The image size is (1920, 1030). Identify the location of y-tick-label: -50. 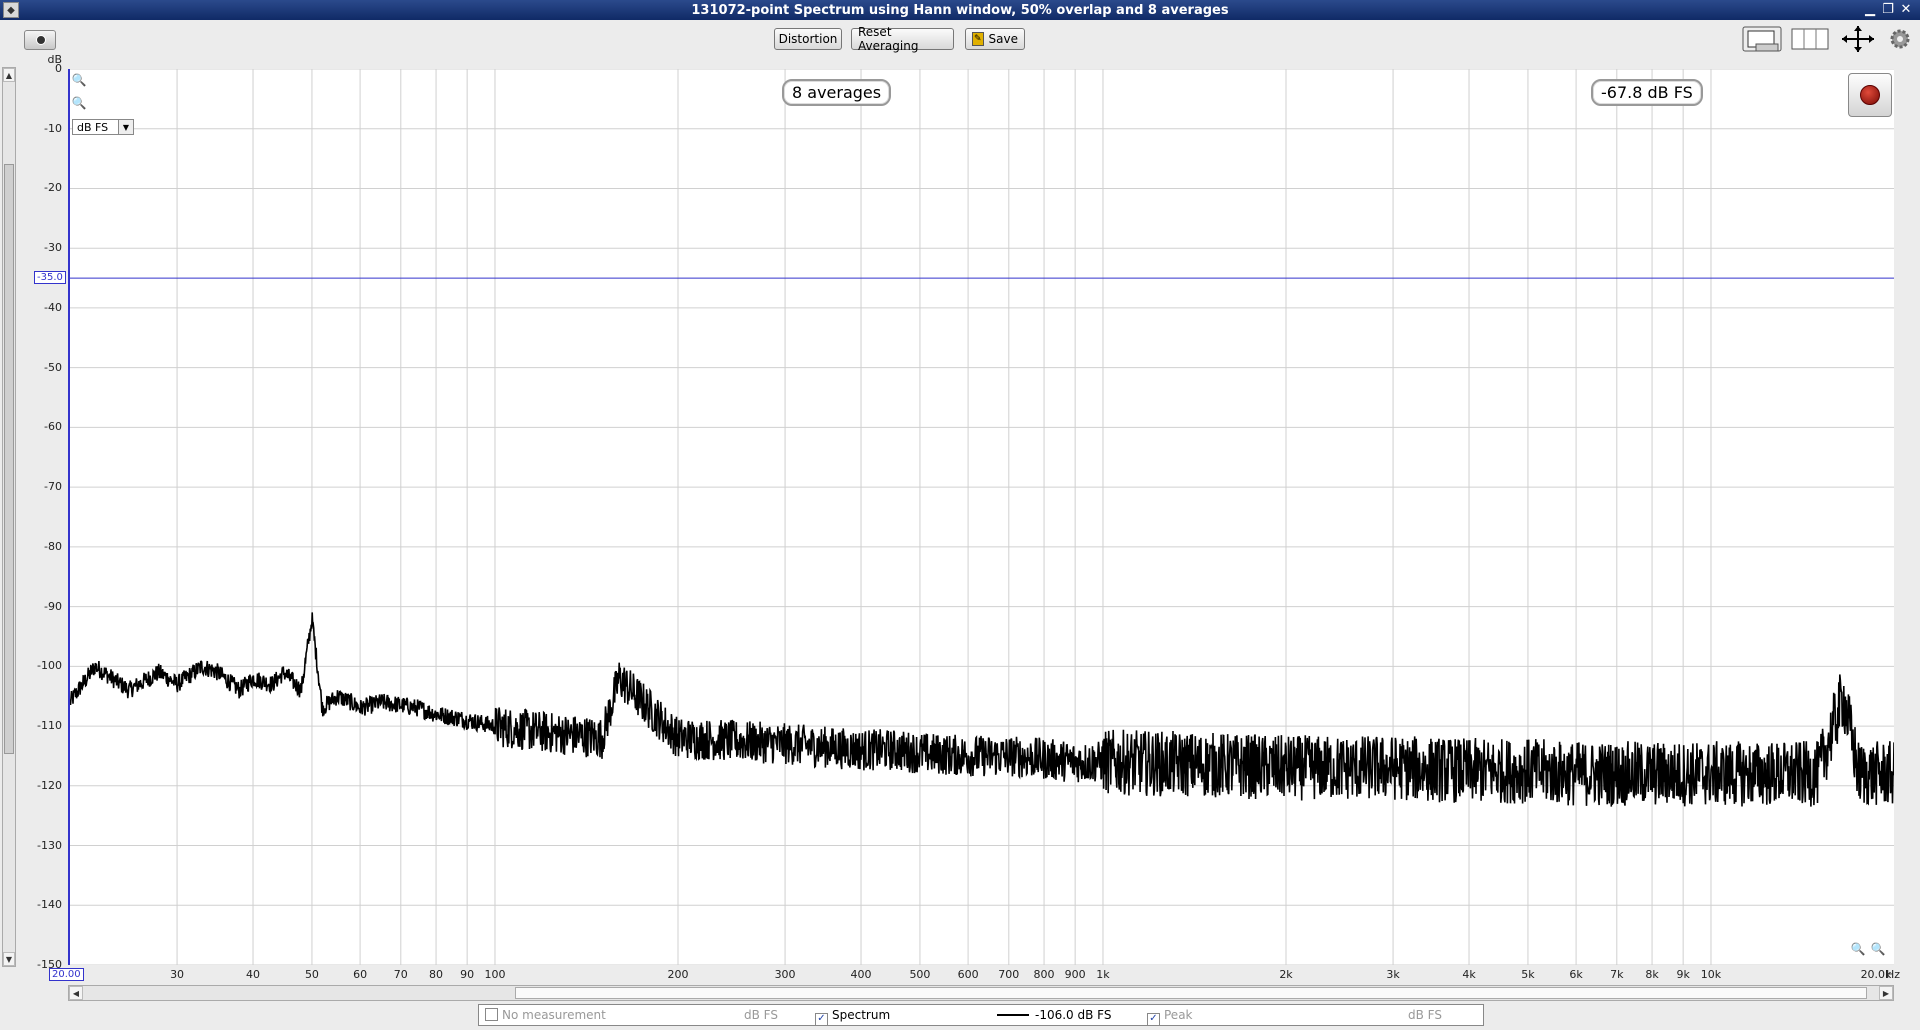
(53, 367).